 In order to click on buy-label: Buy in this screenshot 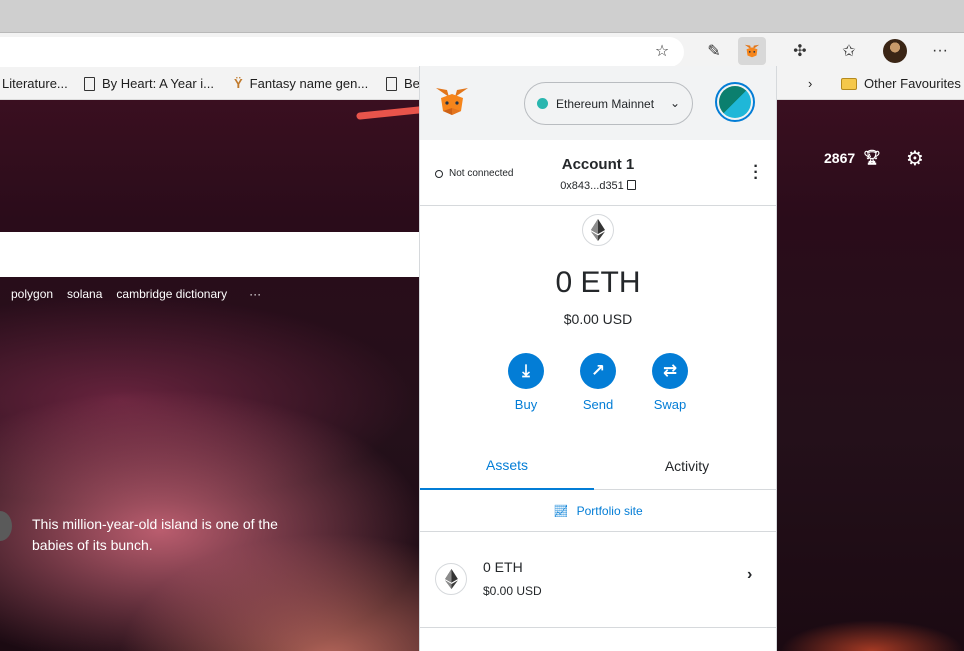, I will do `click(526, 404)`.